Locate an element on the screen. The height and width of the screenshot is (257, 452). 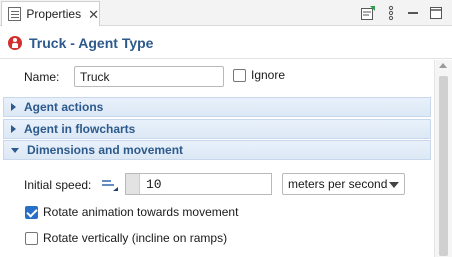
rotate-vertically-label: Rotate vertically (incline on ramps) is located at coordinates (135, 238).